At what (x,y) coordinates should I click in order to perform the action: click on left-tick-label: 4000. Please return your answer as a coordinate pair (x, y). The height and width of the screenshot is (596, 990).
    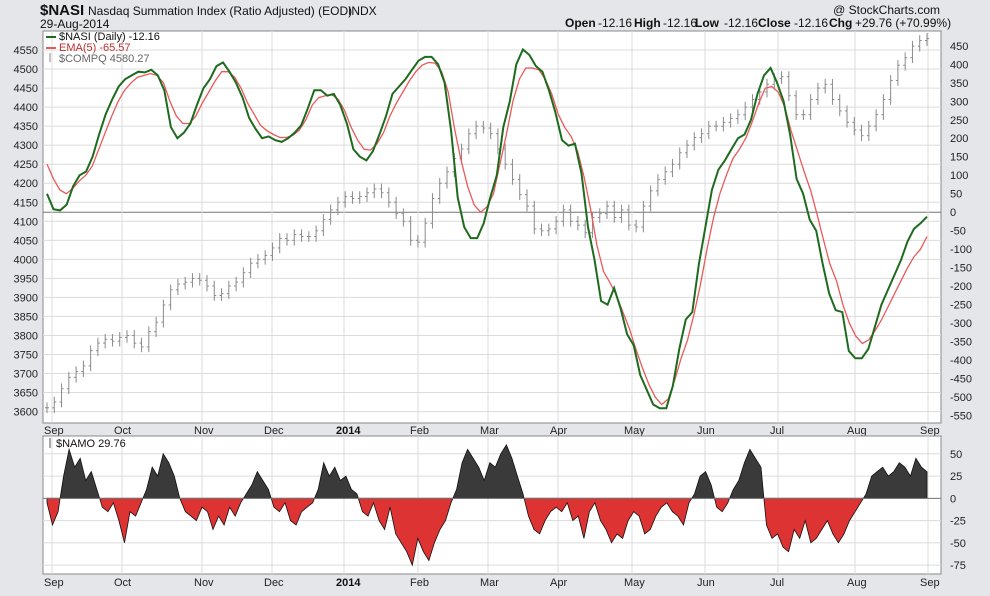
    Looking at the image, I should click on (26, 260).